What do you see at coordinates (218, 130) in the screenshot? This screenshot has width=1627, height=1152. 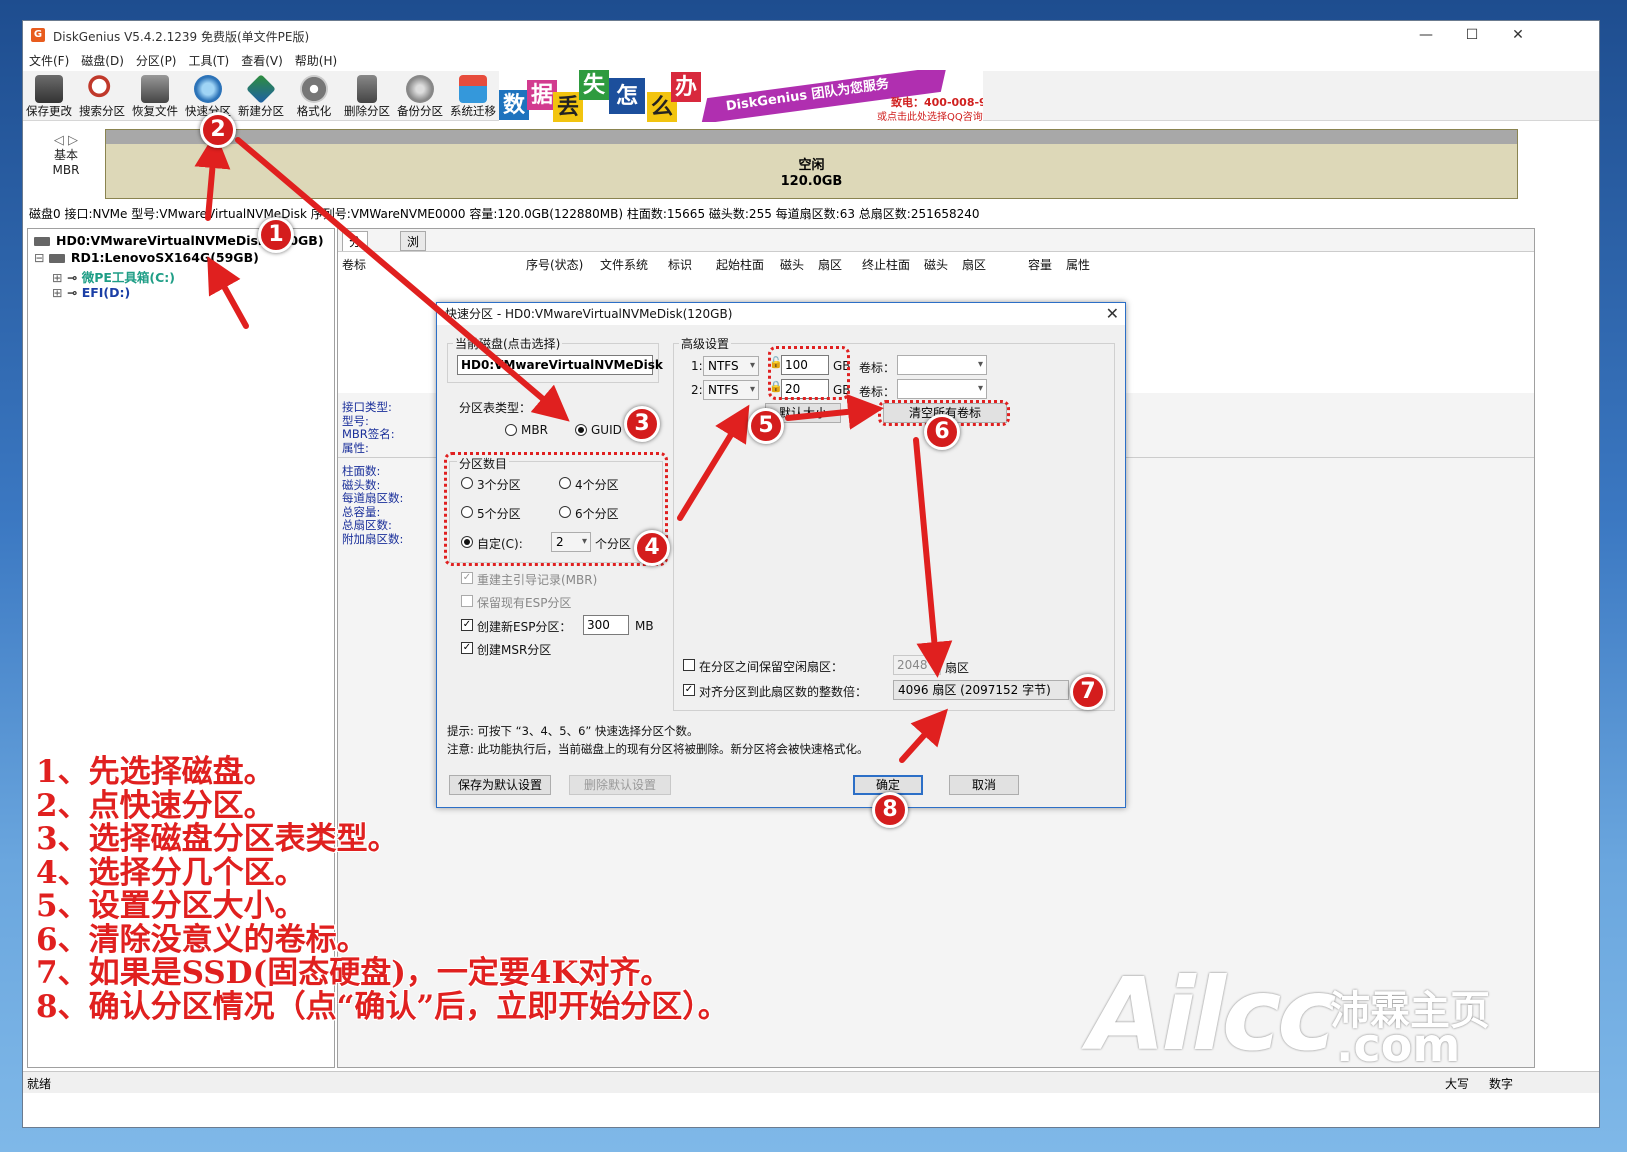 I see `marker-2: 2` at bounding box center [218, 130].